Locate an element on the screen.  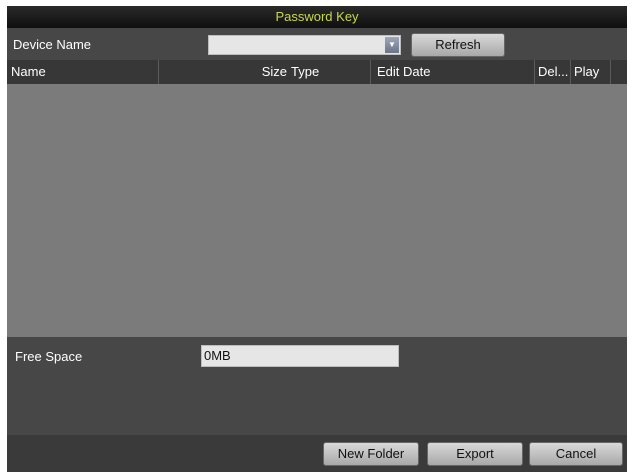
column-header-name: Name is located at coordinates (83, 72).